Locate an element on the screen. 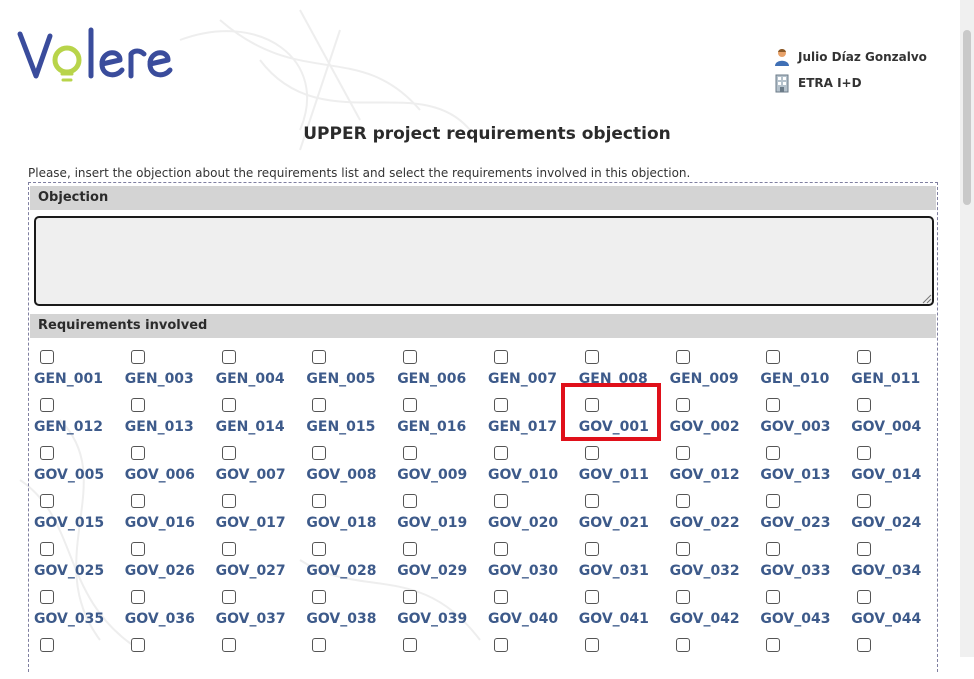 Image resolution: width=974 pixels, height=679 pixels. requirement-item: GEN_004 is located at coordinates (261, 369).